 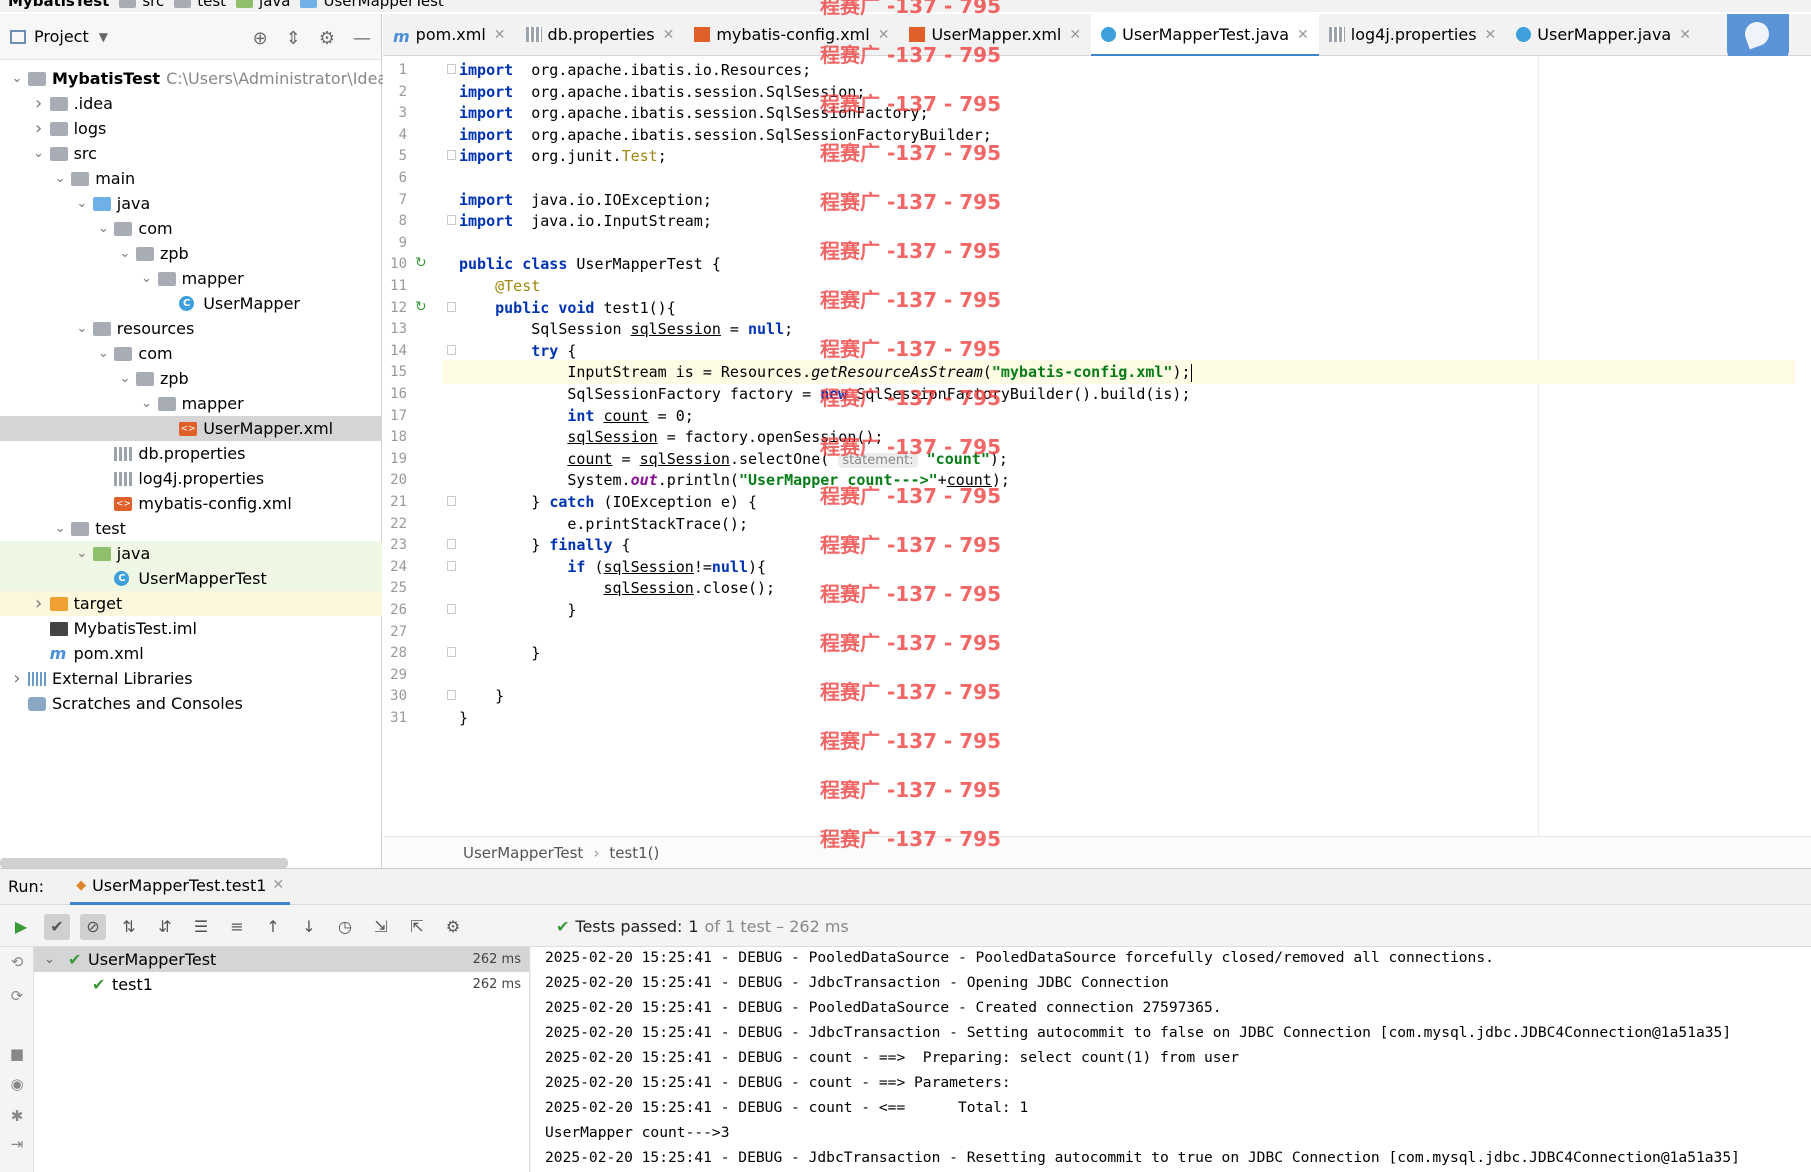 What do you see at coordinates (600, 35) in the screenshot?
I see `editor-tab: db.properties ✕` at bounding box center [600, 35].